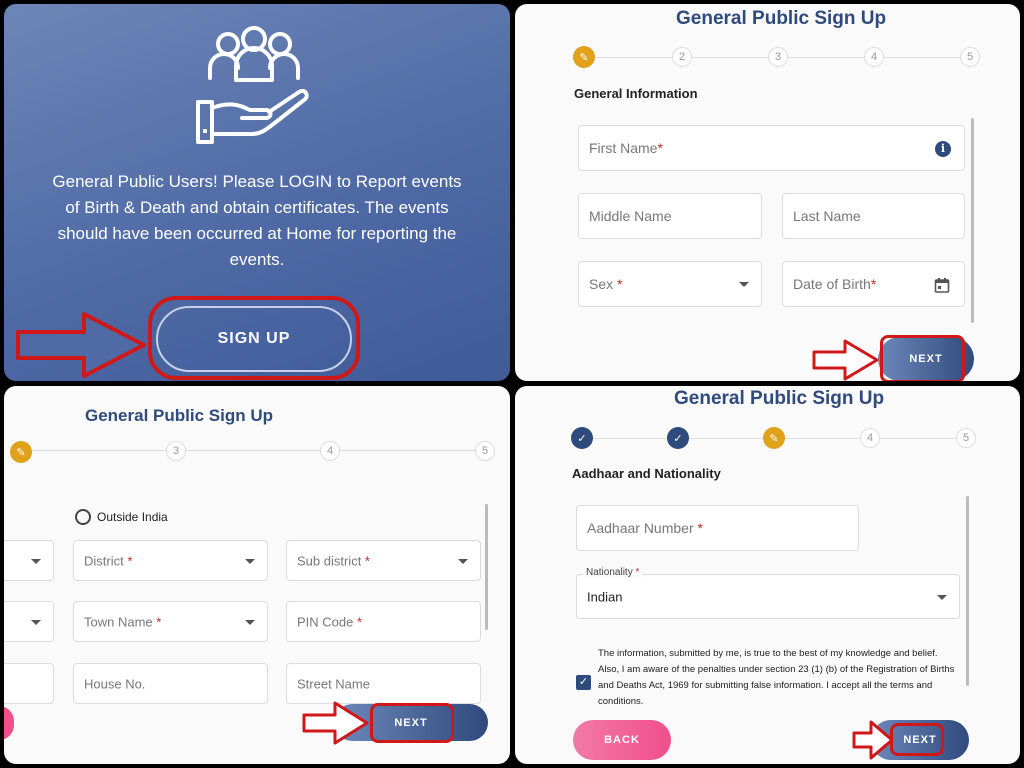 This screenshot has height=768, width=1024. I want to click on middle-name-label: Middle Name, so click(630, 216).